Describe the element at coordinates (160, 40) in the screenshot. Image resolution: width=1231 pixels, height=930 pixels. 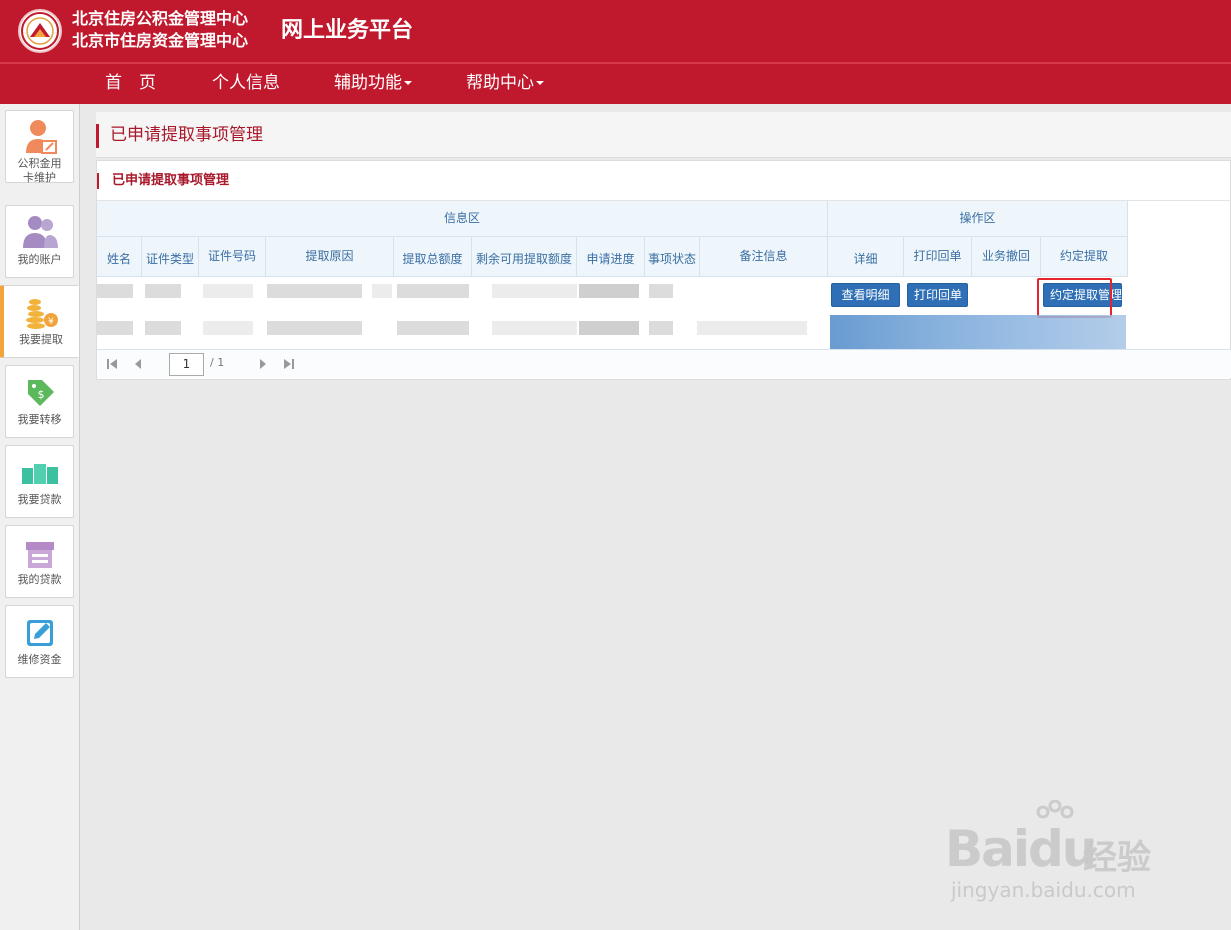
I see `org-name-2: 北京市住房资金管理中心` at that location.